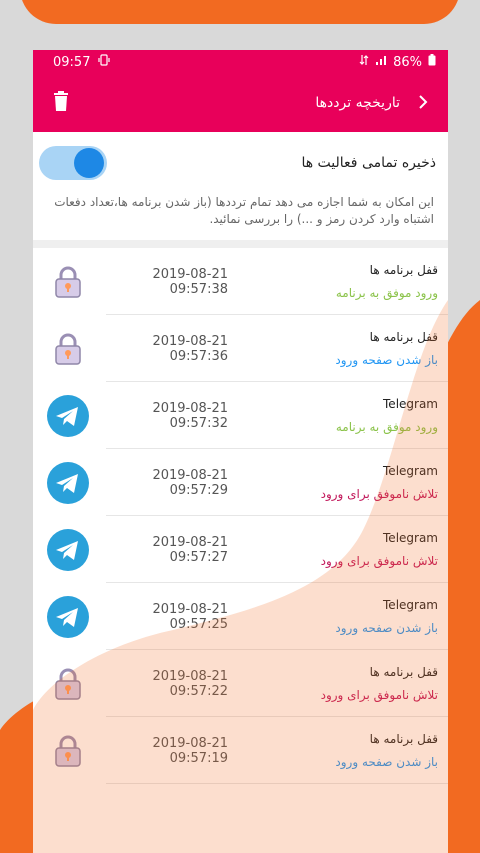  What do you see at coordinates (190, 482) in the screenshot?
I see `history-timestamp: 2019-08-21 09:57:29` at bounding box center [190, 482].